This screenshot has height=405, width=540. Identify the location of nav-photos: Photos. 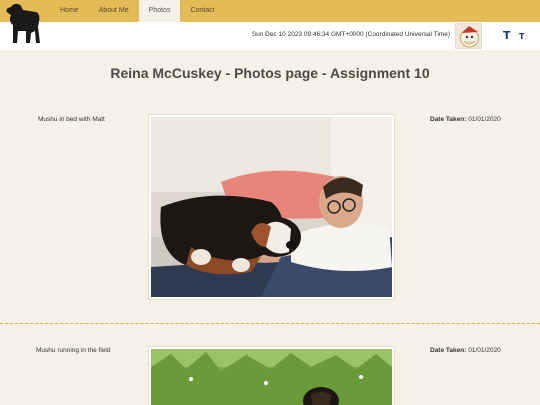
(159, 11).